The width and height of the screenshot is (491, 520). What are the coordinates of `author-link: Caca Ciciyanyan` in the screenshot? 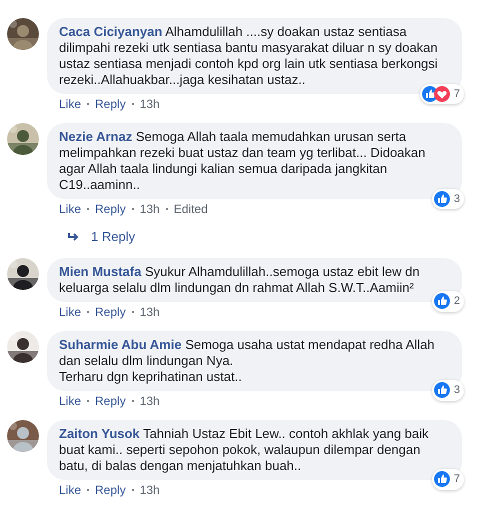 It's located at (110, 31).